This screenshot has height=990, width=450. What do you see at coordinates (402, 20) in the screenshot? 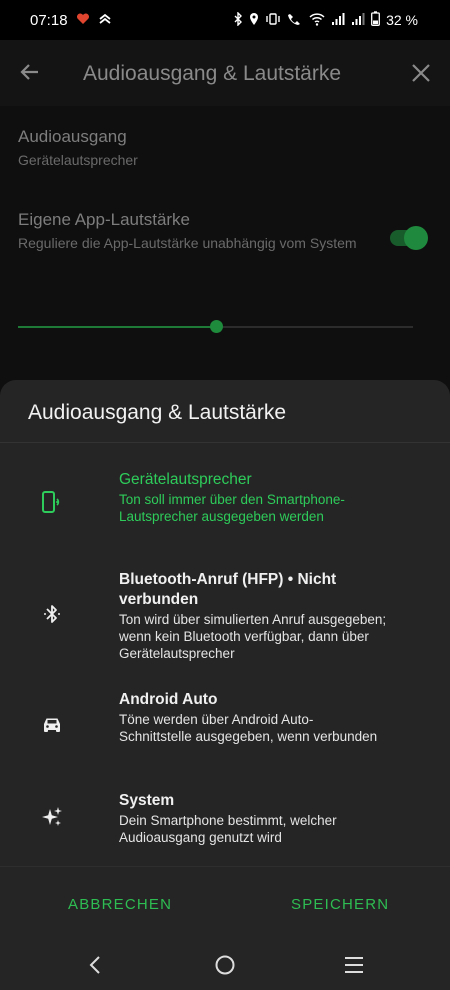
I see `battery-percent: 32 %` at bounding box center [402, 20].